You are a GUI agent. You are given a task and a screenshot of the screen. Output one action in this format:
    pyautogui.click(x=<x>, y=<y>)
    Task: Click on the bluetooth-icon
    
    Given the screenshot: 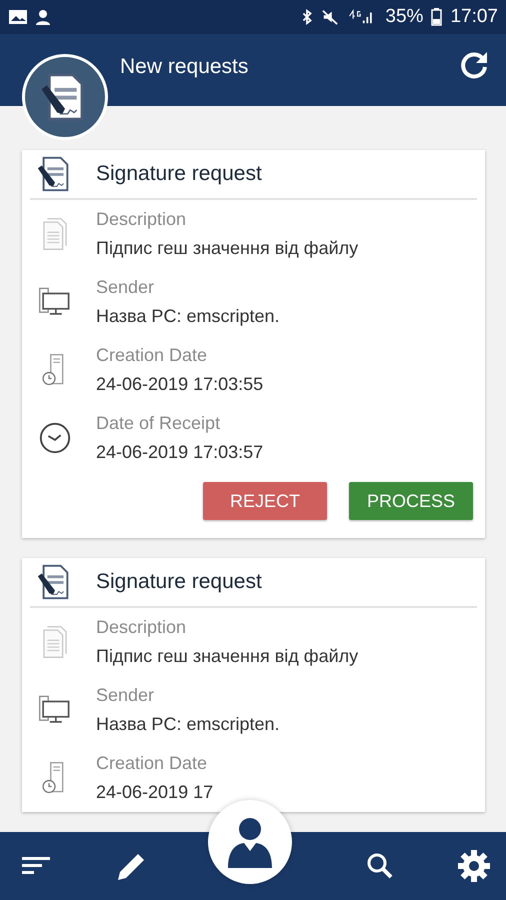 What is the action you would take?
    pyautogui.click(x=307, y=17)
    